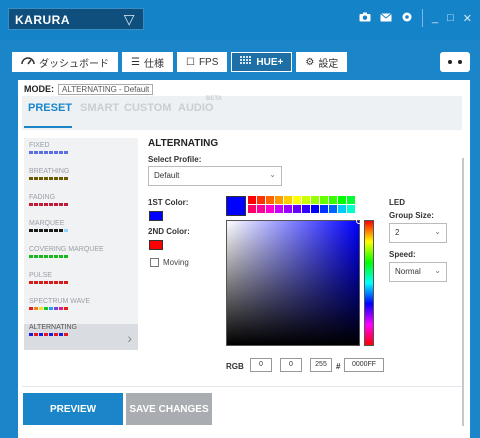 The image size is (480, 438). I want to click on gear-icon: ⚙, so click(310, 62).